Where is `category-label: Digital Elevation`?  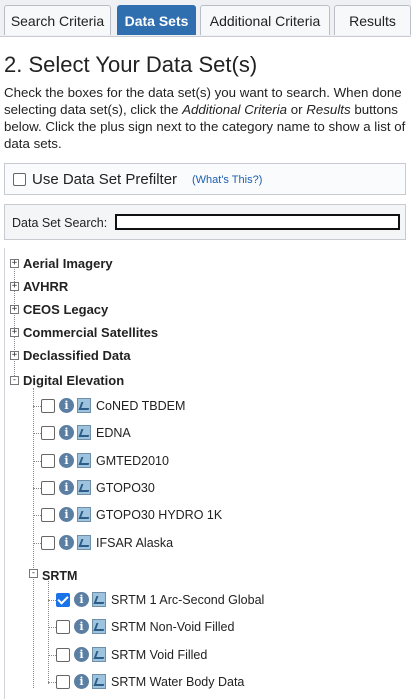 category-label: Digital Elevation is located at coordinates (73, 381).